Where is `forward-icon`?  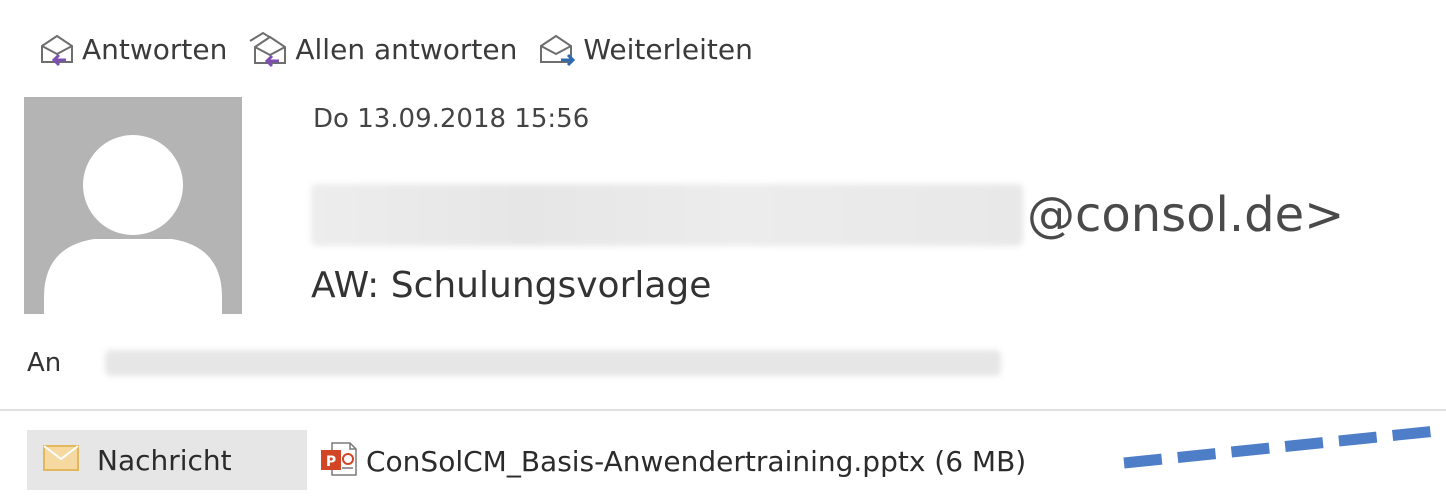
forward-icon is located at coordinates (557, 50).